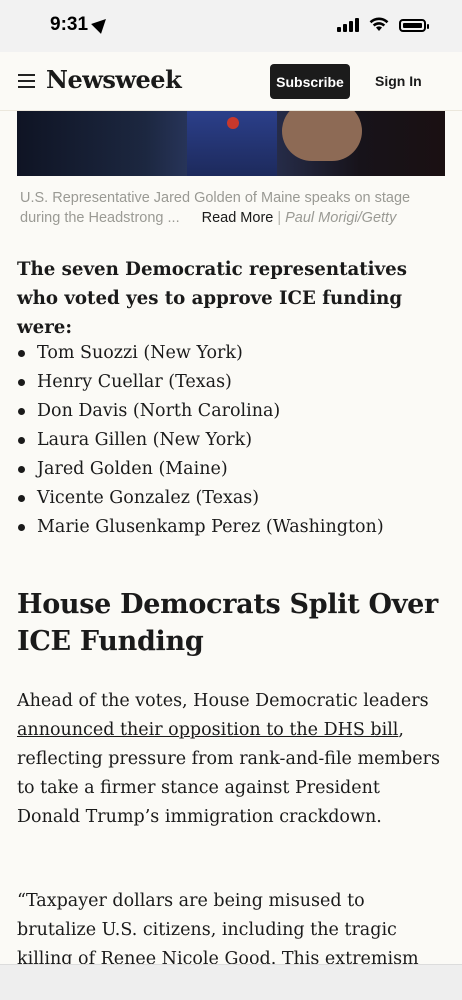 The image size is (462, 1000). Describe the element at coordinates (227, 623) in the screenshot. I see `section-heading: House Democrats Split Over ICE Funding` at that location.